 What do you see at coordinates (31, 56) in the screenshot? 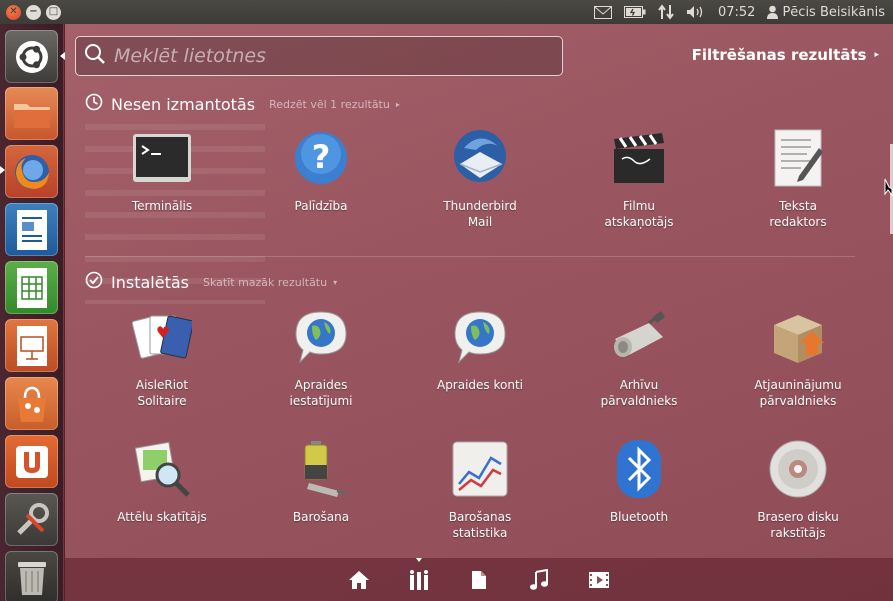
I see `ubuntu-logo-icon` at bounding box center [31, 56].